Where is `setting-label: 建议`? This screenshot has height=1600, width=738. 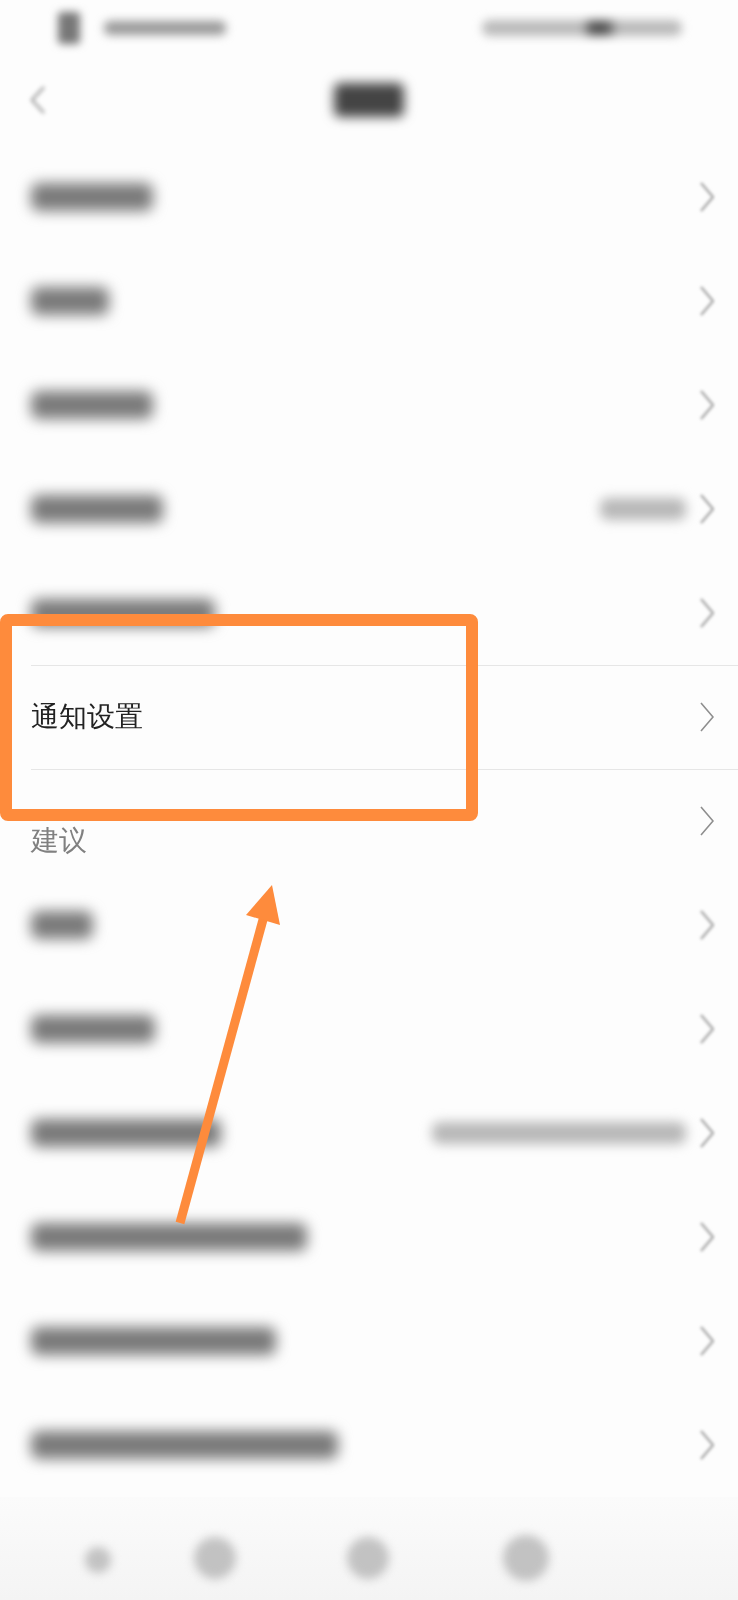 setting-label: 建议 is located at coordinates (59, 841).